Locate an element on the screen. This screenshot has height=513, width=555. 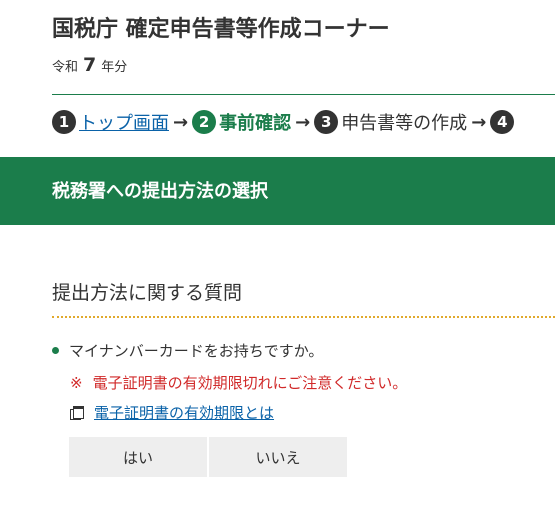
mynumber-card-question: マイナンバーカードをお持ちですか。 is located at coordinates (187, 350).